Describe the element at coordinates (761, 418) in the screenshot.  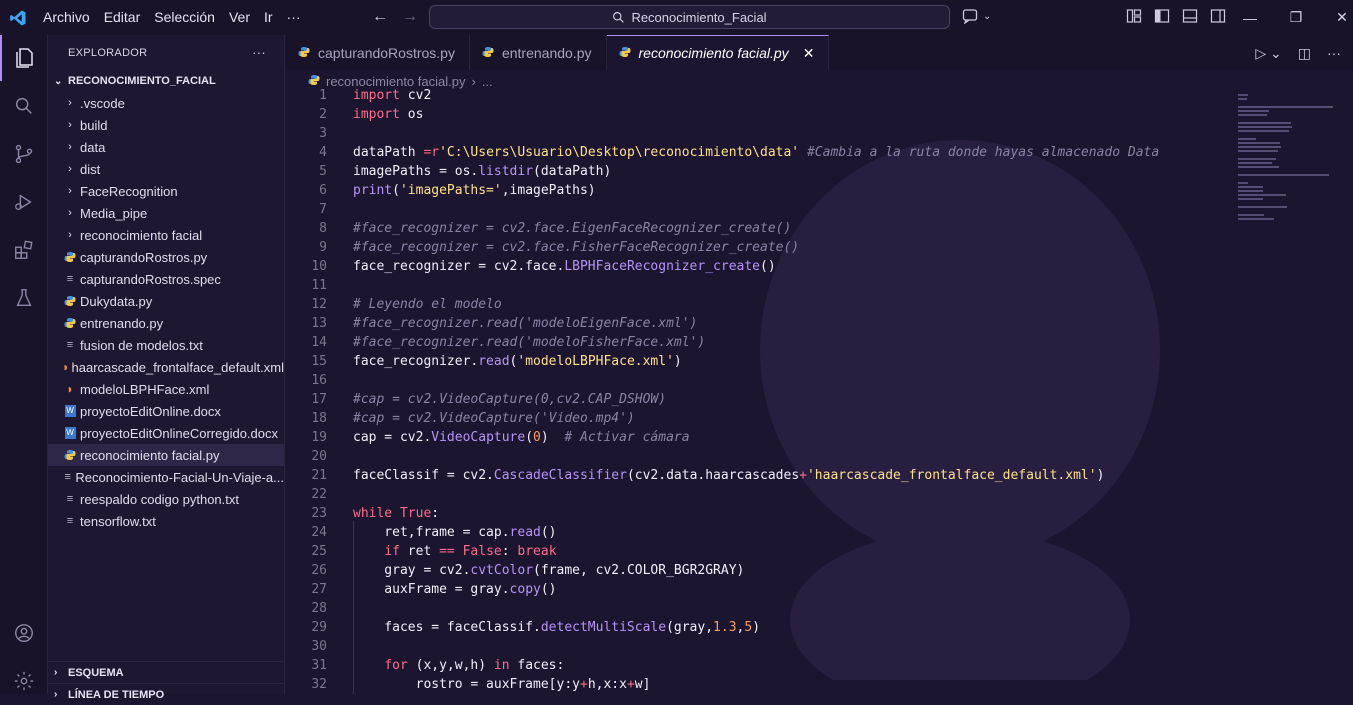
I see `code-line: 18 #cap = cv2.VideoCapture('Video.mp4')` at that location.